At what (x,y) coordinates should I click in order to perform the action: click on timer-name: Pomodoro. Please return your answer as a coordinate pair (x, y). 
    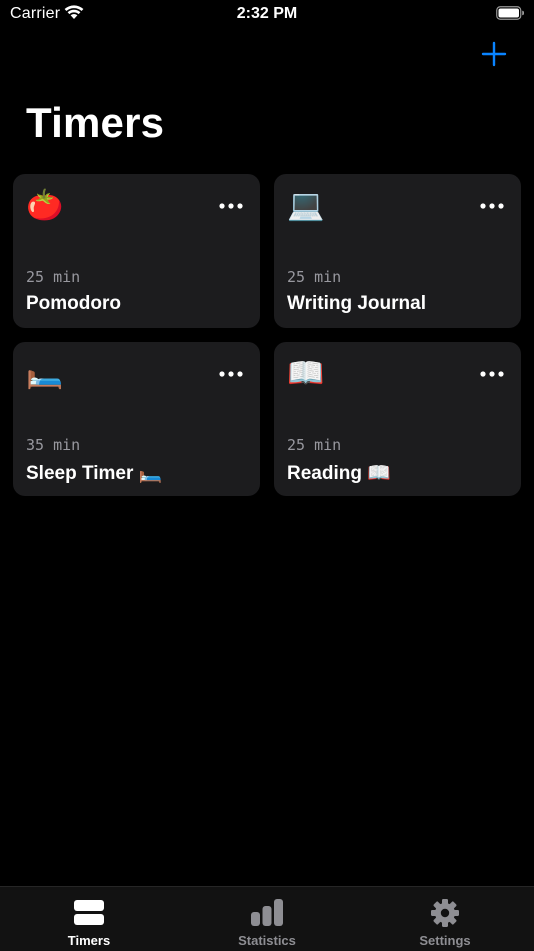
    Looking at the image, I should click on (73, 303).